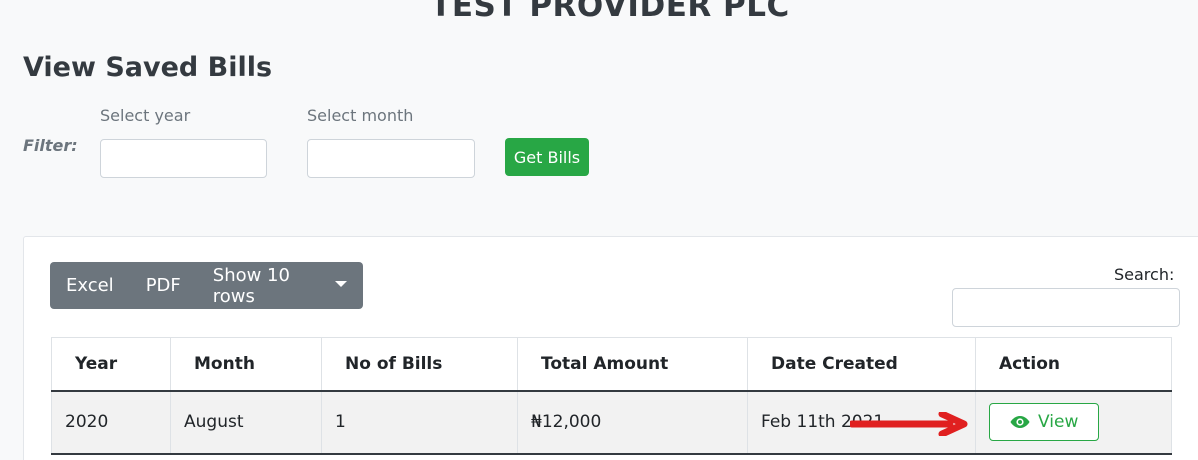 This screenshot has width=1198, height=460. Describe the element at coordinates (111, 364) in the screenshot. I see `col-header-year: Year` at that location.